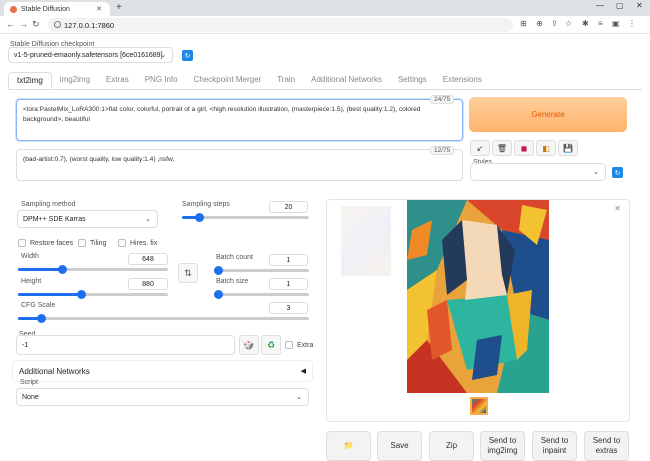 This screenshot has height=461, width=650. What do you see at coordinates (188, 273) in the screenshot?
I see `swap-dimensions-icon: ⇅` at bounding box center [188, 273].